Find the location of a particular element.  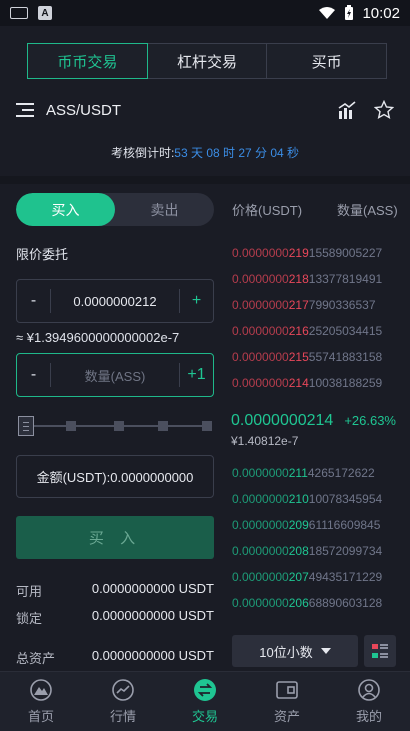

bid-row: 0.00000002114265172622 is located at coordinates (321, 476).